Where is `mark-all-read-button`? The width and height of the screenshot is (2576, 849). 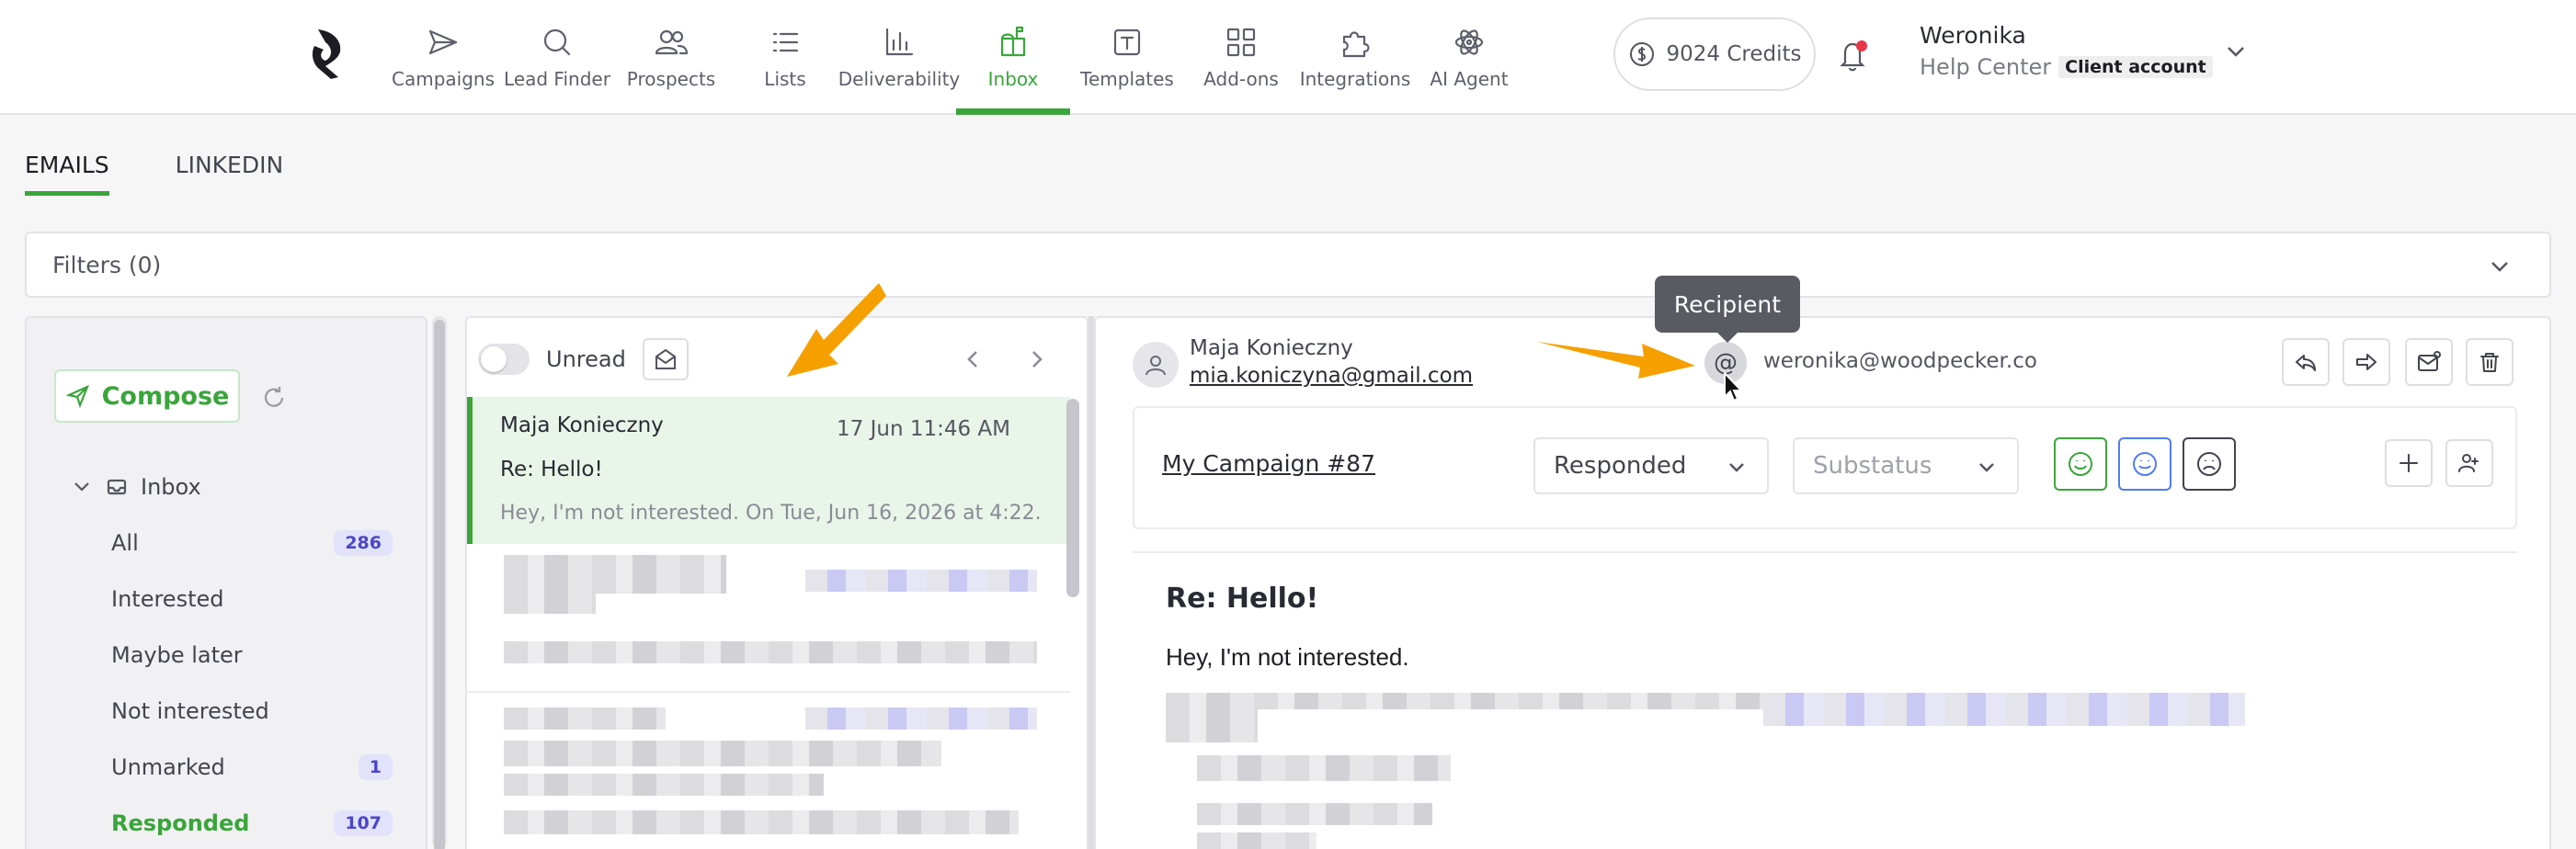 mark-all-read-button is located at coordinates (665, 359).